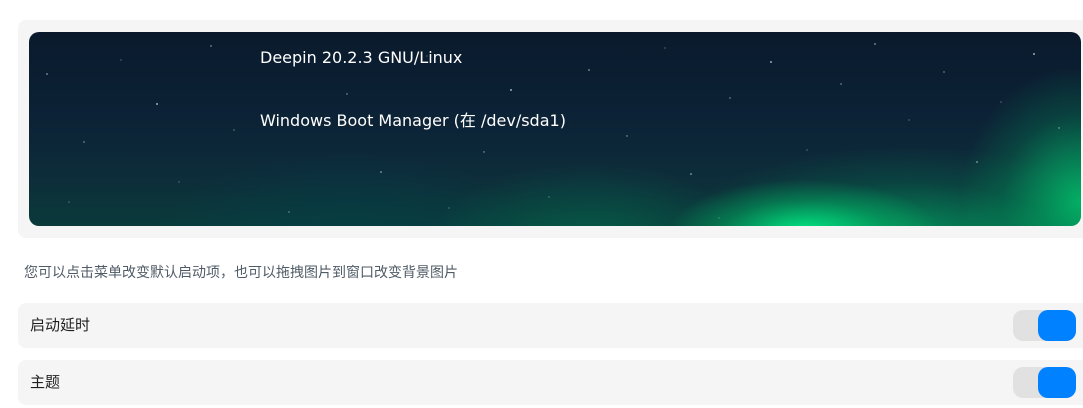 The height and width of the screenshot is (408, 1083). What do you see at coordinates (45, 382) in the screenshot?
I see `theme-label: 主题` at bounding box center [45, 382].